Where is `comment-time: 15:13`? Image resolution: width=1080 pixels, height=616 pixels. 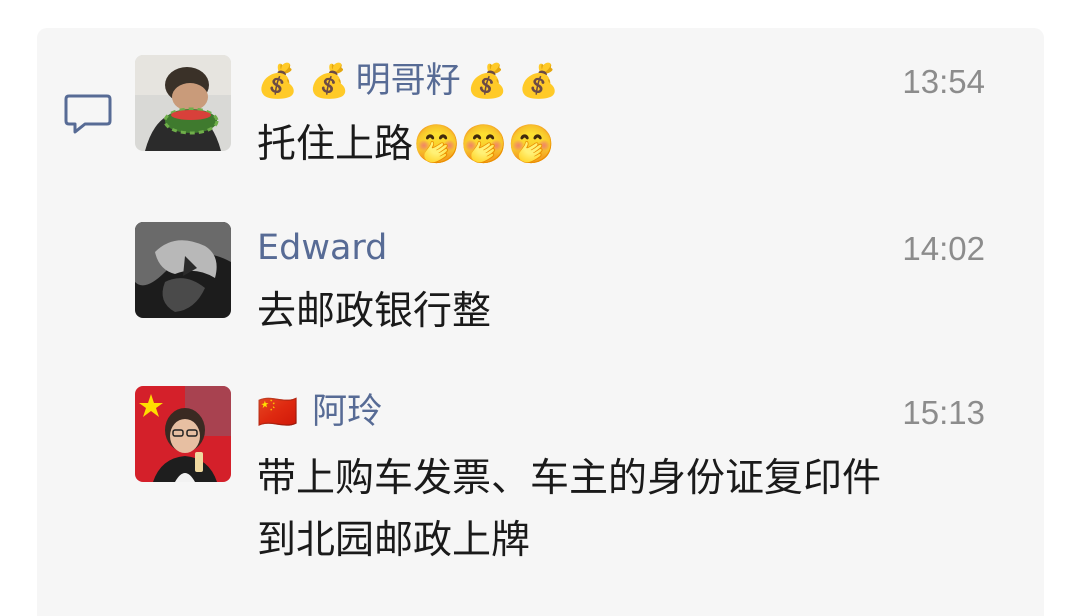
comment-time: 15:13 is located at coordinates (943, 412).